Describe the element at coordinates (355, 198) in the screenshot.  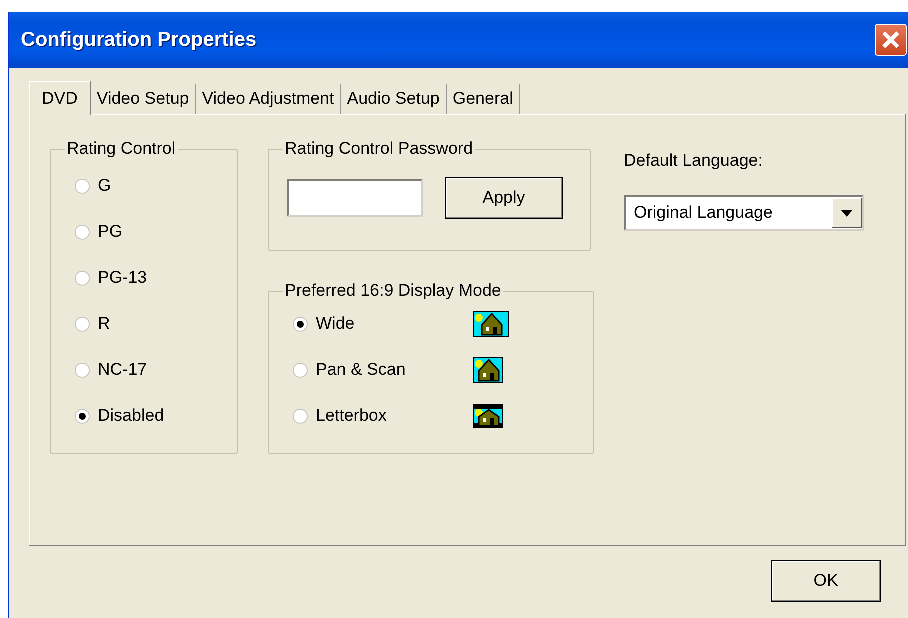
I see `password-field` at that location.